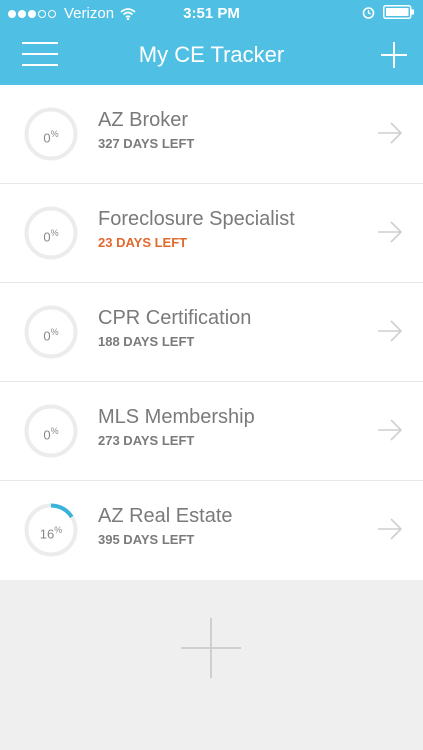 This screenshot has height=750, width=423. I want to click on add-icon, so click(394, 55).